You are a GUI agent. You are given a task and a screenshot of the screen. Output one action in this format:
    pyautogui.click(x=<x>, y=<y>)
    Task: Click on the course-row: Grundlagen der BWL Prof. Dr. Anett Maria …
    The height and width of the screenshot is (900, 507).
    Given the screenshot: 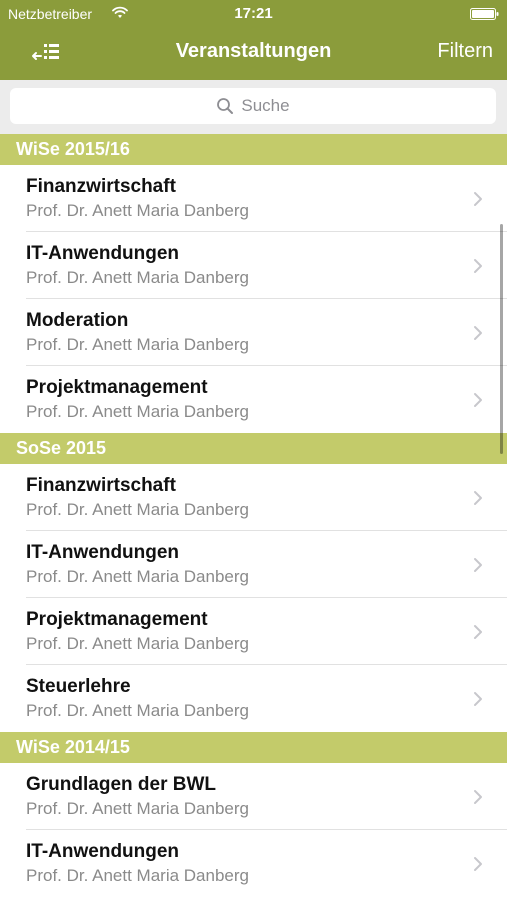 What is the action you would take?
    pyautogui.click(x=253, y=796)
    